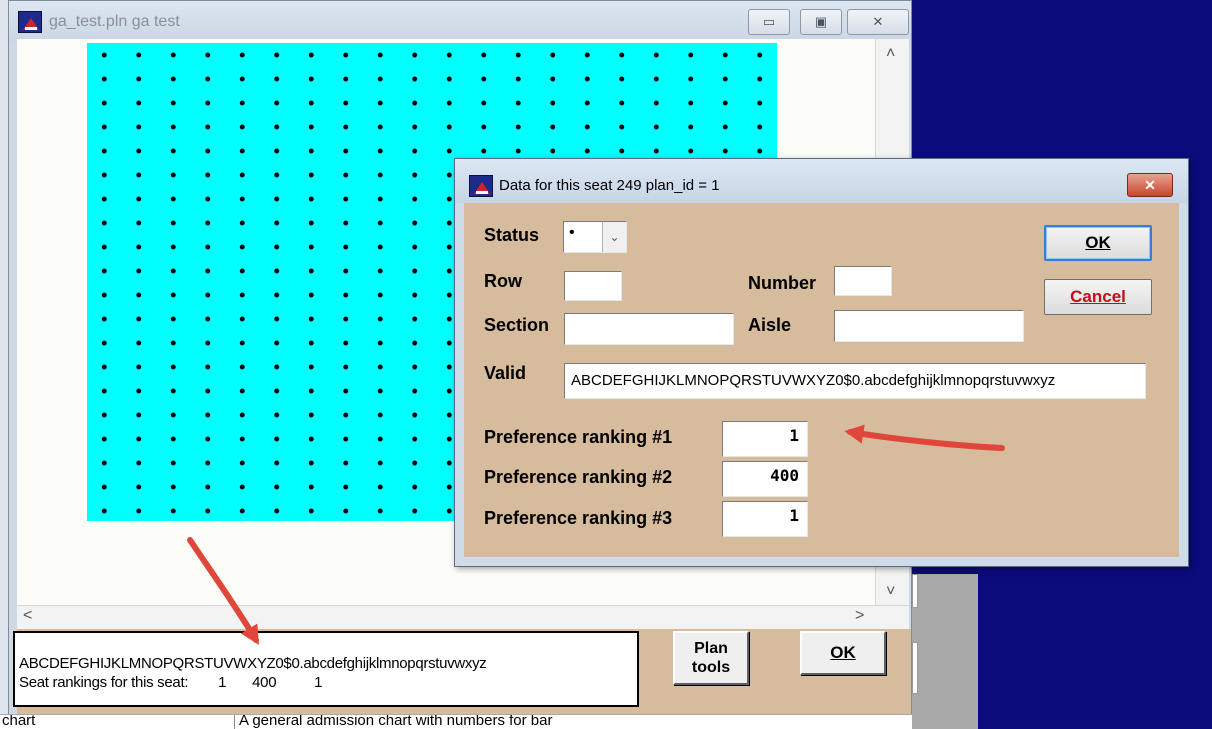  Describe the element at coordinates (578, 518) in the screenshot. I see `pref-ranking-3-label: Preference ranking #3` at that location.